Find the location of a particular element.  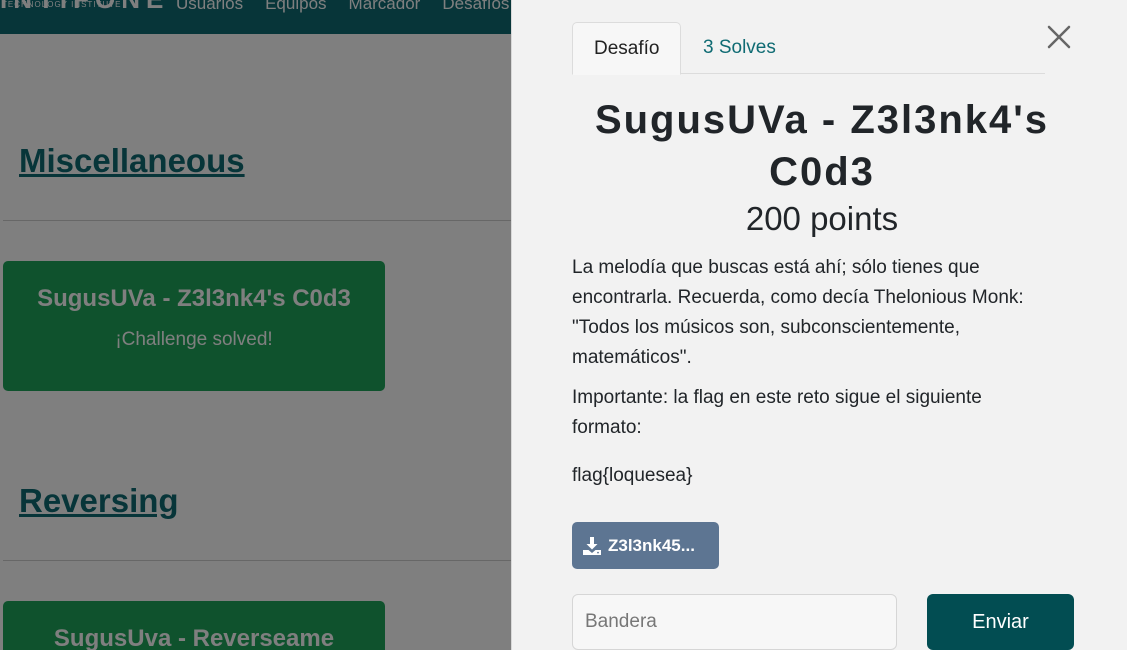

tab-desafio: Desafío is located at coordinates (627, 48).